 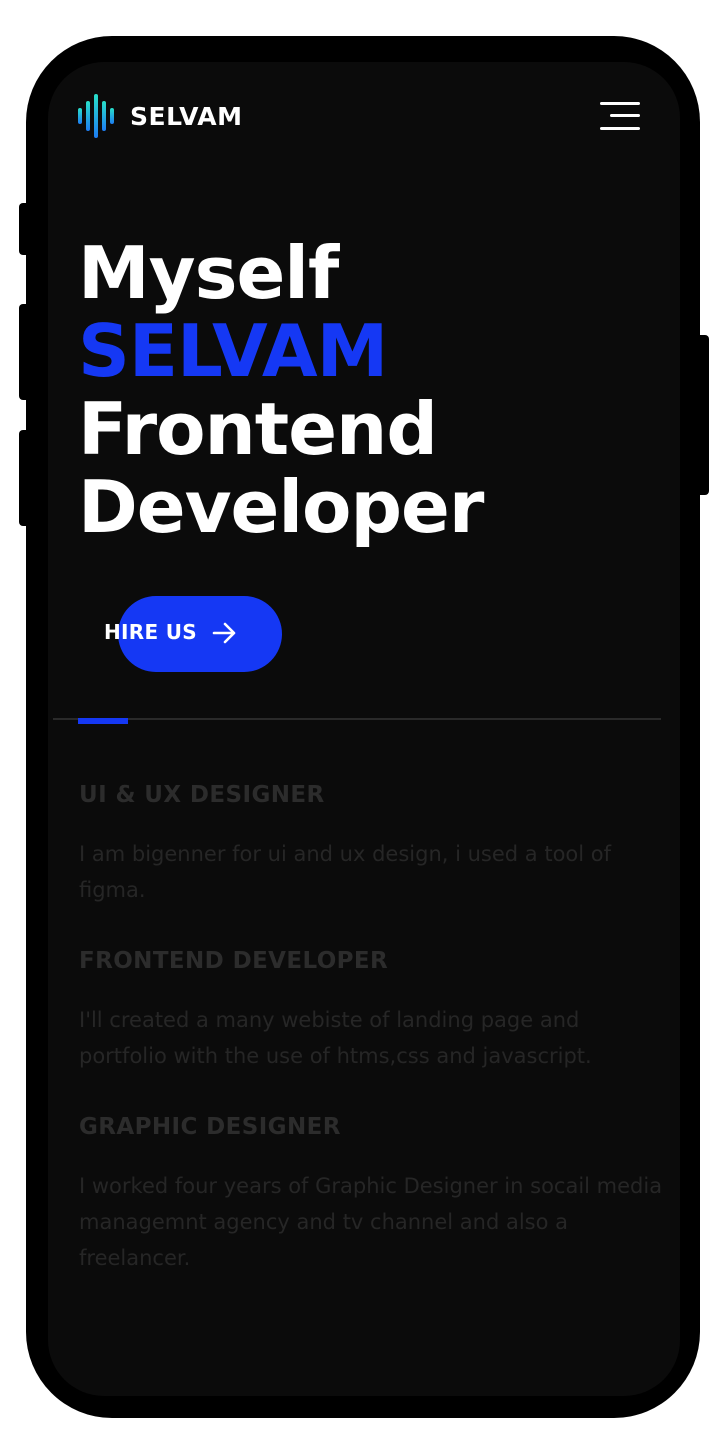 I want to click on hamburger-menu-icon, so click(x=618, y=116).